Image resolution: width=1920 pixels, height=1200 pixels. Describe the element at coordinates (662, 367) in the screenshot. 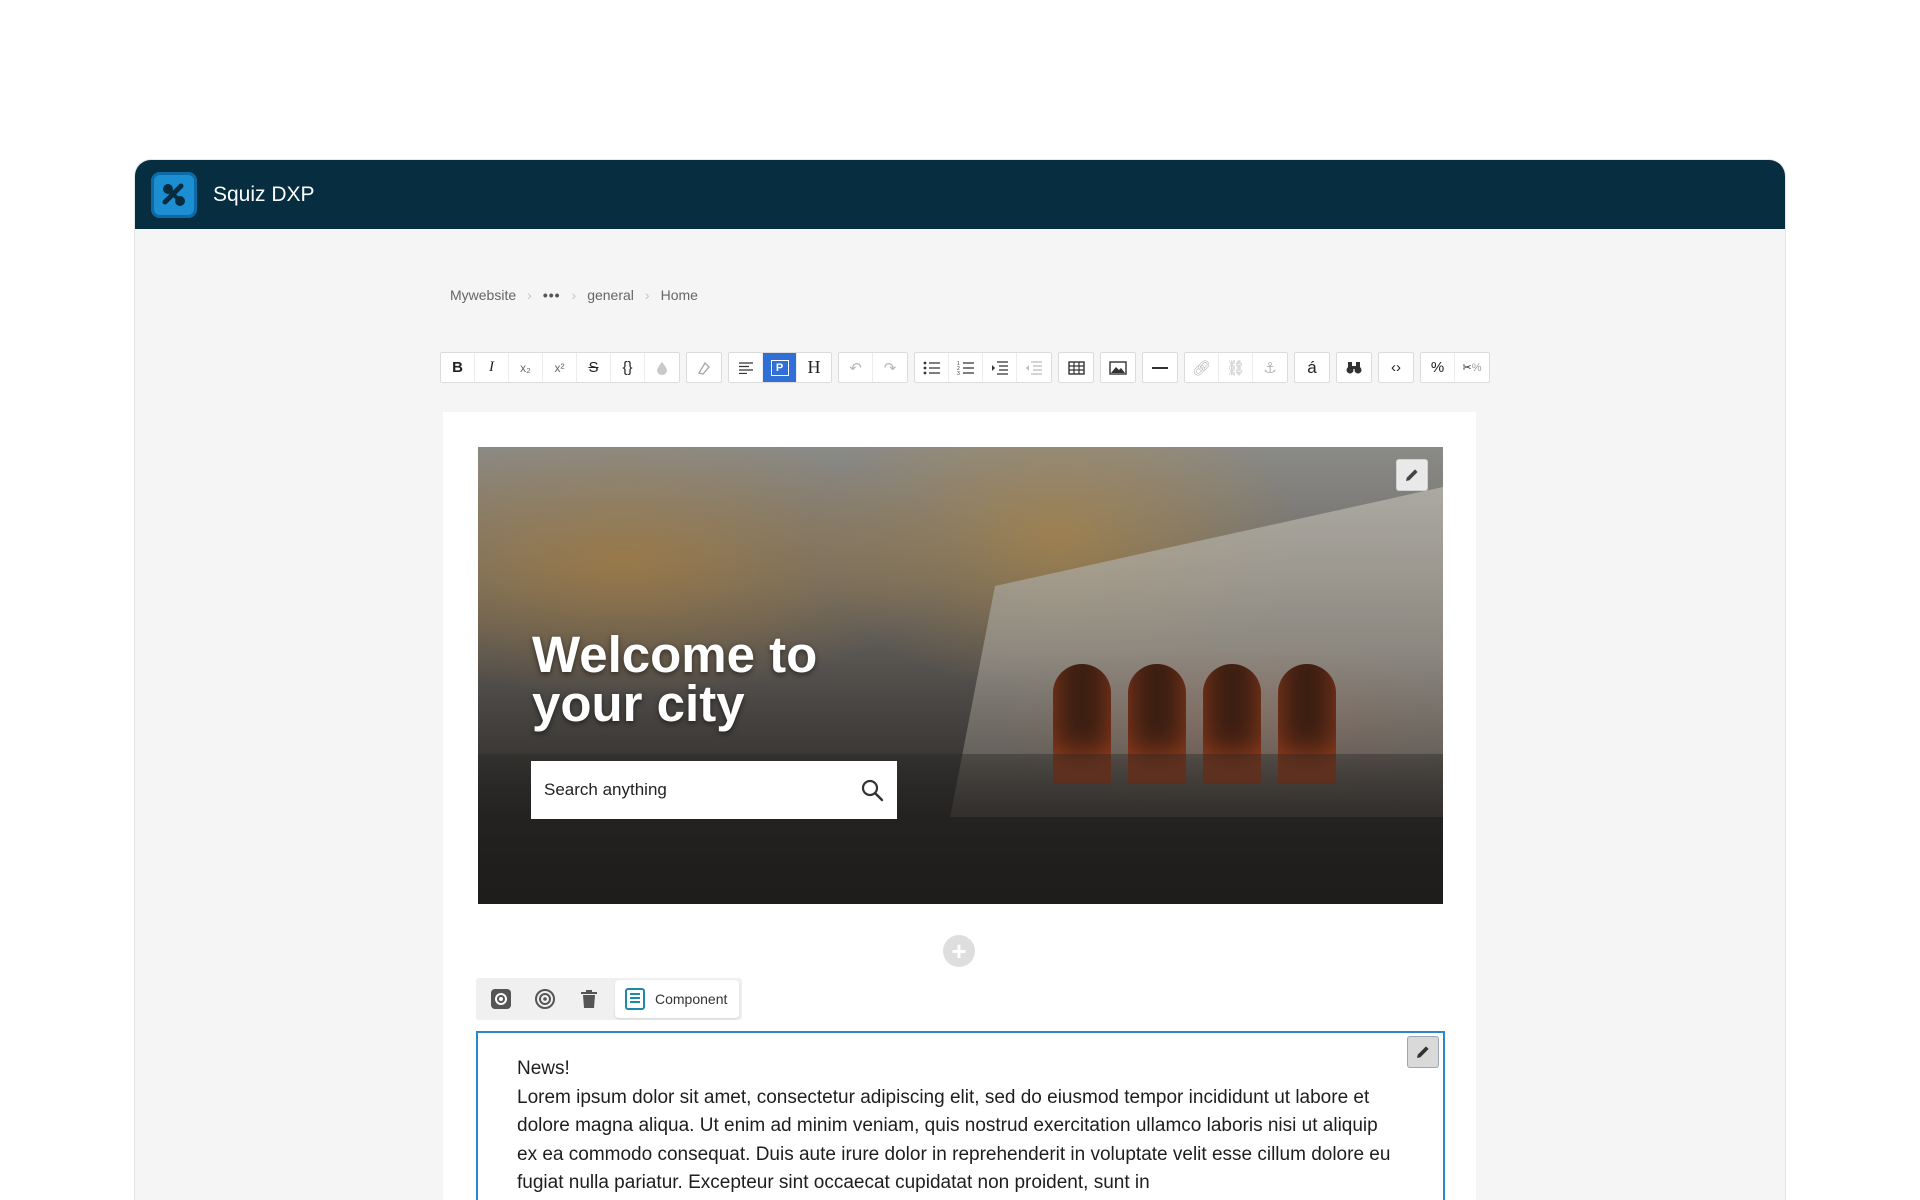

I see `color-drop-icon` at that location.